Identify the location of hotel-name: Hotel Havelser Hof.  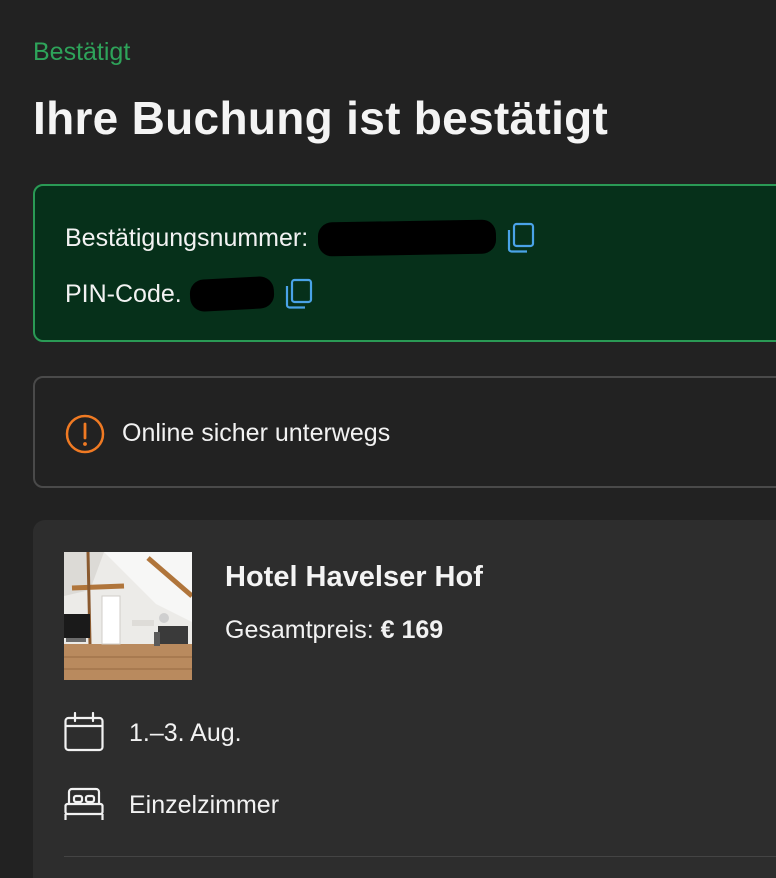
(354, 577).